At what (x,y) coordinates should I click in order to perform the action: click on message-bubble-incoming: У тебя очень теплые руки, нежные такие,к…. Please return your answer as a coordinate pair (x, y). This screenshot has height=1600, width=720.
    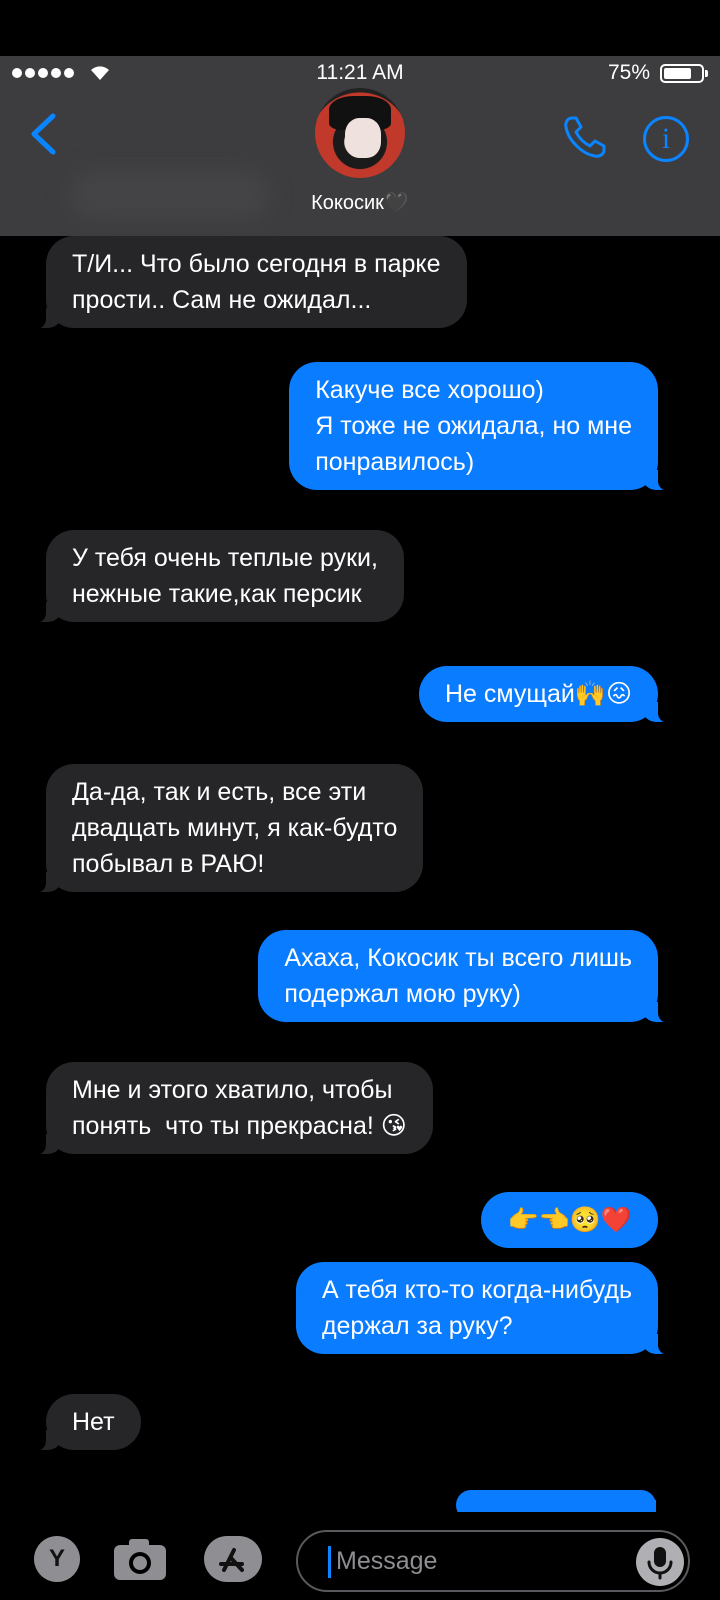
    Looking at the image, I should click on (218, 576).